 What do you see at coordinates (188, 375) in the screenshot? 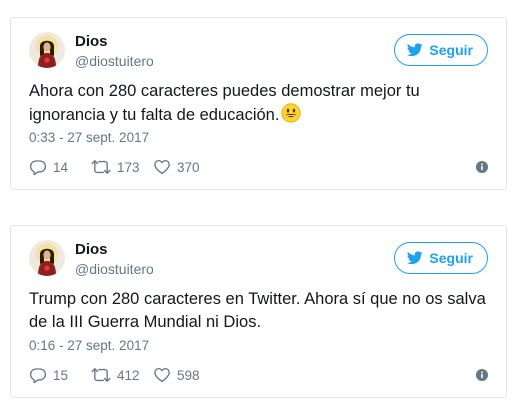
I see `like-count: 598` at bounding box center [188, 375].